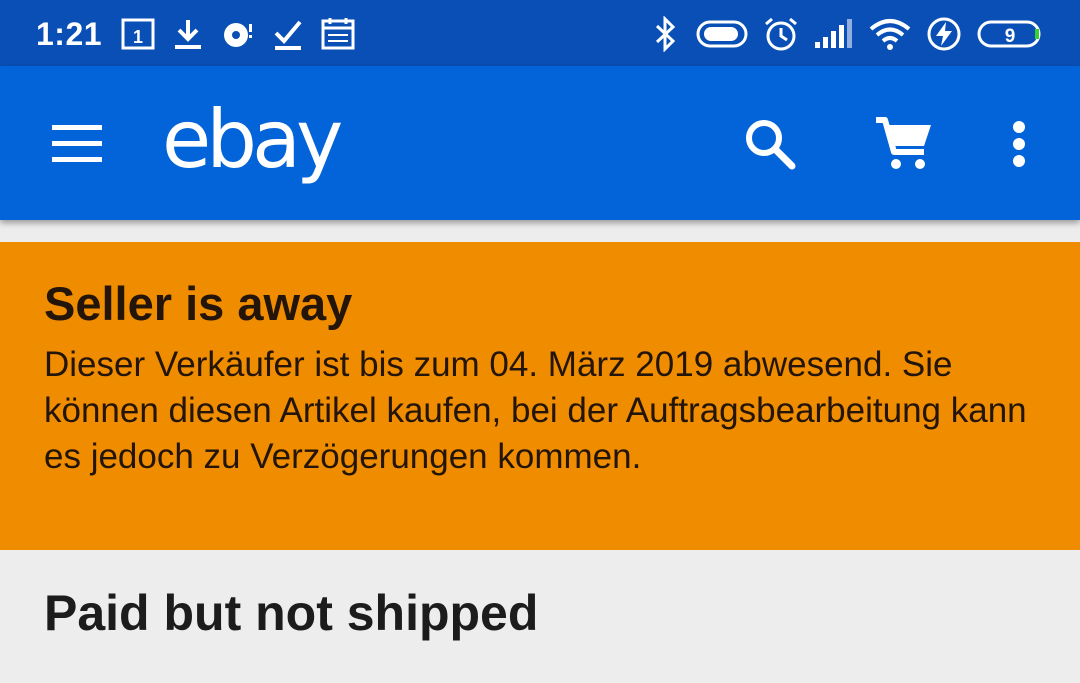 The width and height of the screenshot is (1080, 683). I want to click on hamburger-menu-icon, so click(77, 143).